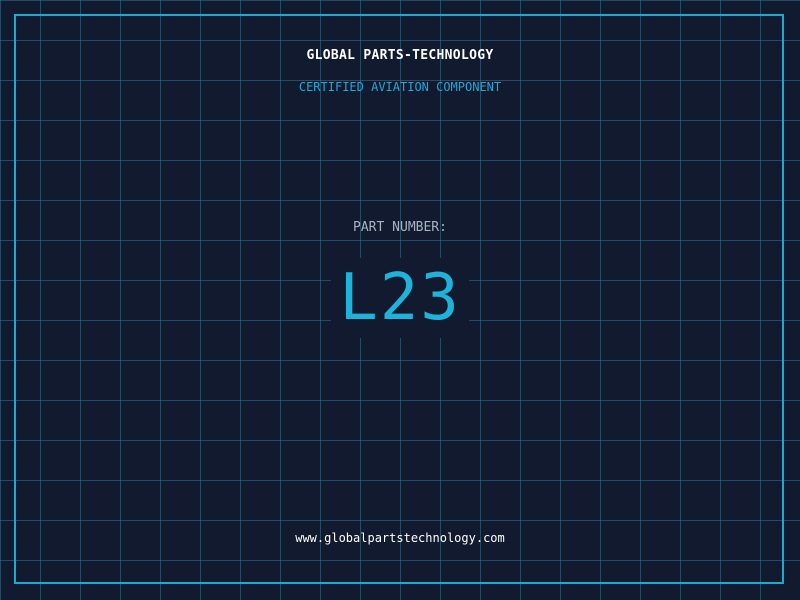 The image size is (800, 600). Describe the element at coordinates (400, 55) in the screenshot. I see `brand-title: GLOBAL PARTS-TECHNOLOGY` at that location.